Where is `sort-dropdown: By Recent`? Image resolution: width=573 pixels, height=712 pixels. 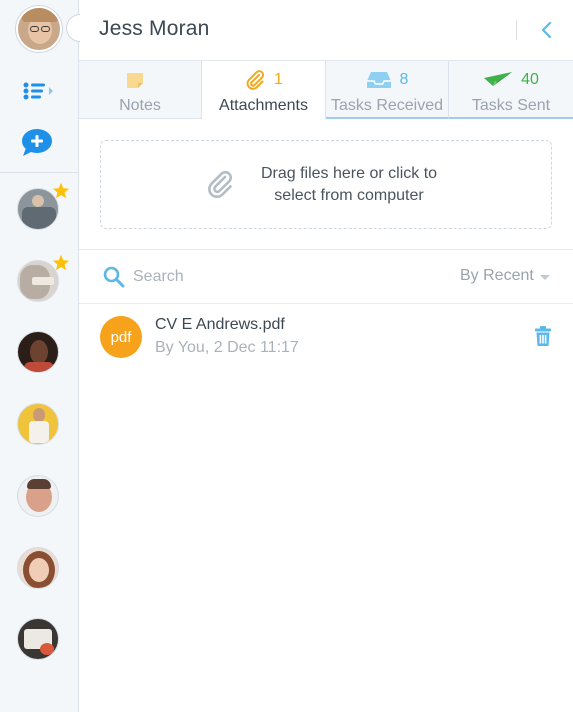
sort-dropdown: By Recent is located at coordinates (505, 276).